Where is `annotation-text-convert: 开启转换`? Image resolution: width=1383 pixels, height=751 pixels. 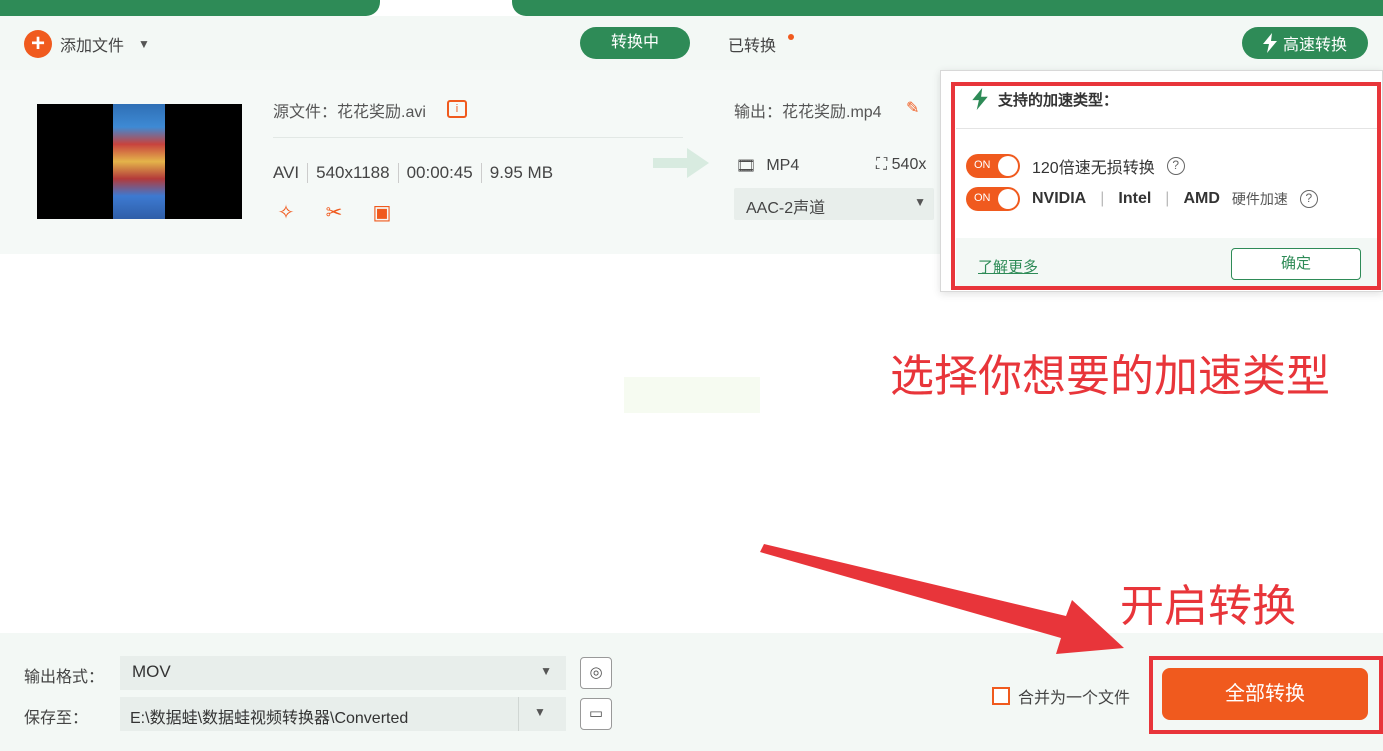
annotation-text-convert: 开启转换 is located at coordinates (1208, 606).